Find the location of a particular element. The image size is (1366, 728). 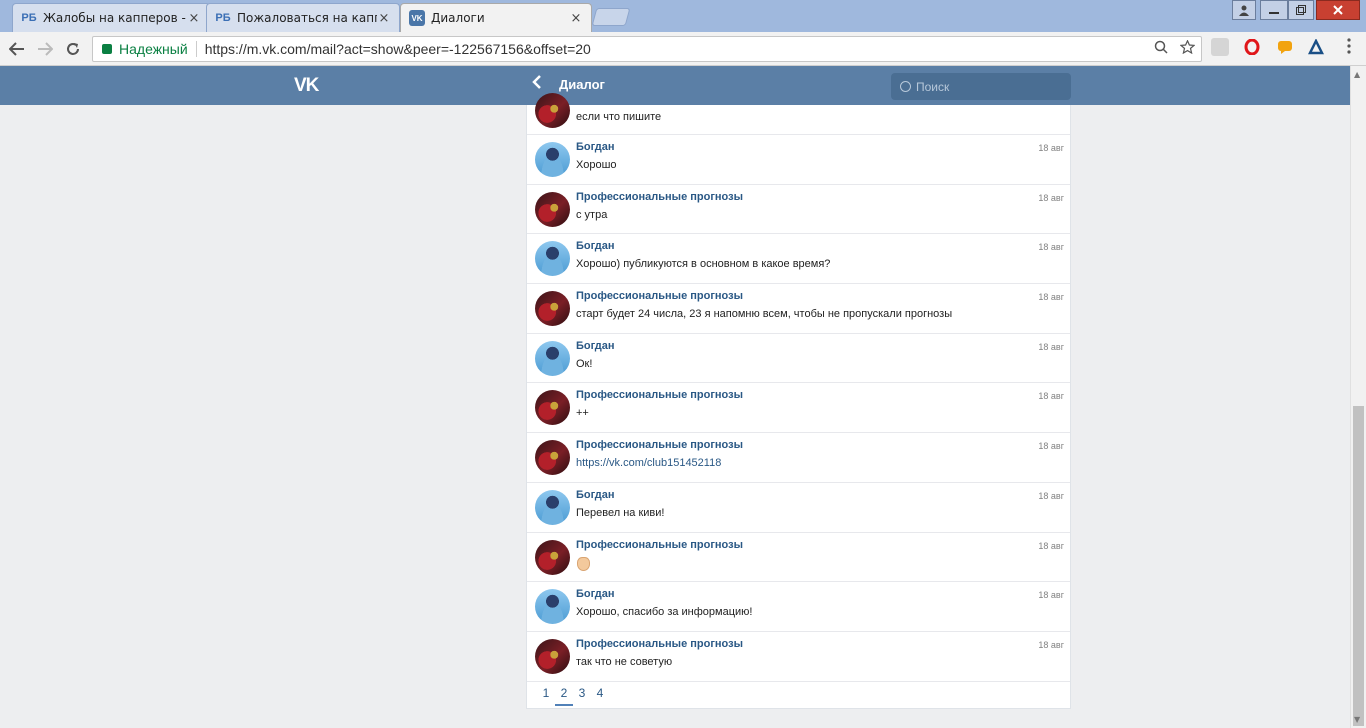

reload-icon is located at coordinates (73, 49).